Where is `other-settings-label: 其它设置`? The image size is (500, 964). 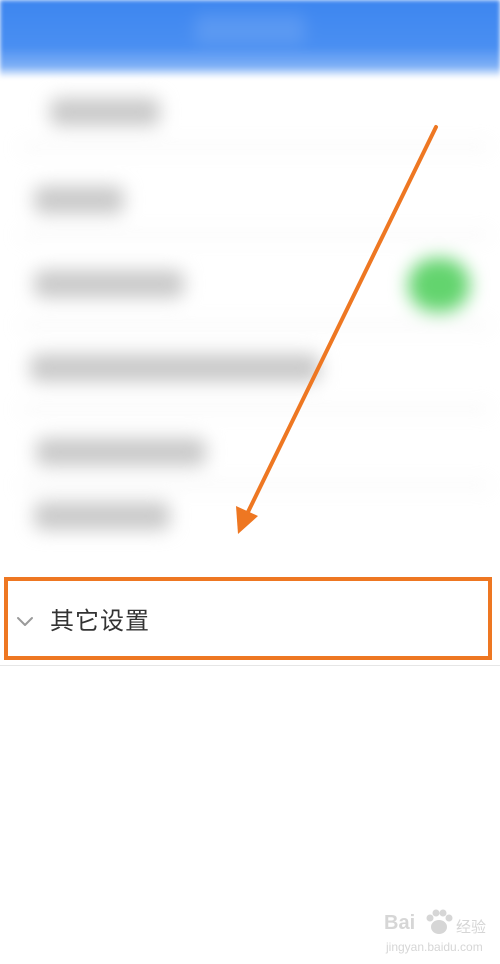
other-settings-label: 其它设置 is located at coordinates (100, 621).